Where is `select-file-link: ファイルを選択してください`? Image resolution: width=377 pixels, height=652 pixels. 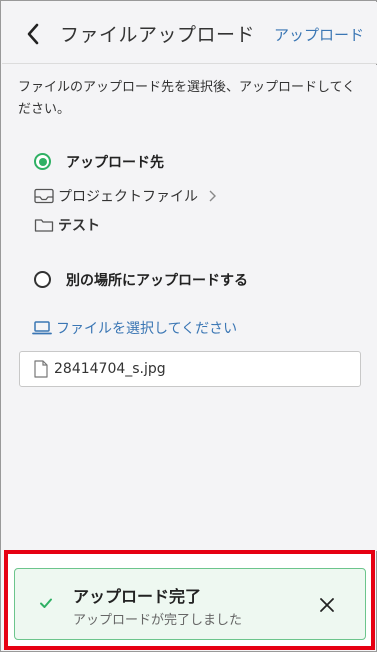
select-file-link: ファイルを選択してください is located at coordinates (134, 328).